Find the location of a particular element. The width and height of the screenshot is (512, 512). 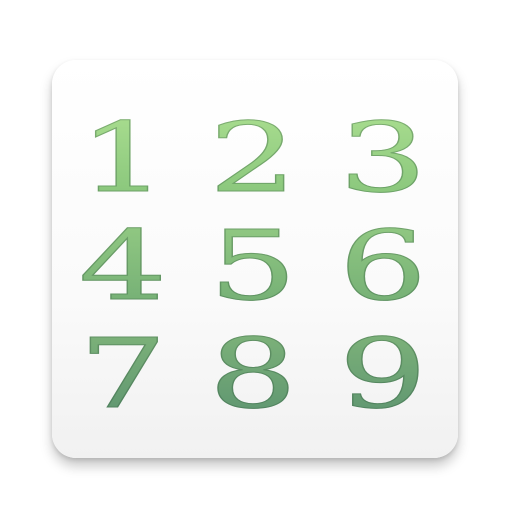

digit-9: 9 is located at coordinates (383, 374).